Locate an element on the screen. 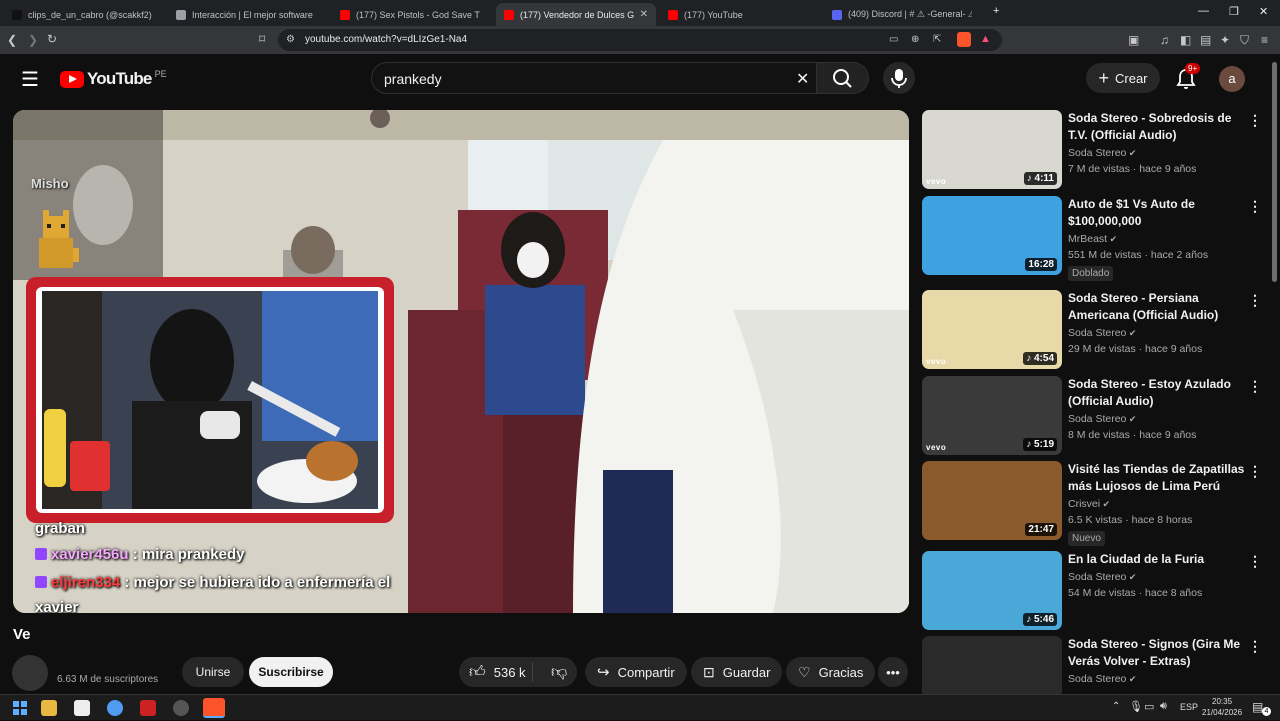 The width and height of the screenshot is (1280, 721). reload-icon: ↻ is located at coordinates (52, 39).